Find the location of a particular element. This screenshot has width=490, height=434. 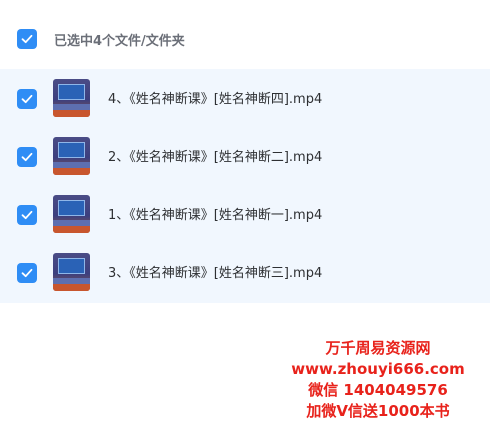

watermark-line: 万千周易资源网 is located at coordinates (378, 348).